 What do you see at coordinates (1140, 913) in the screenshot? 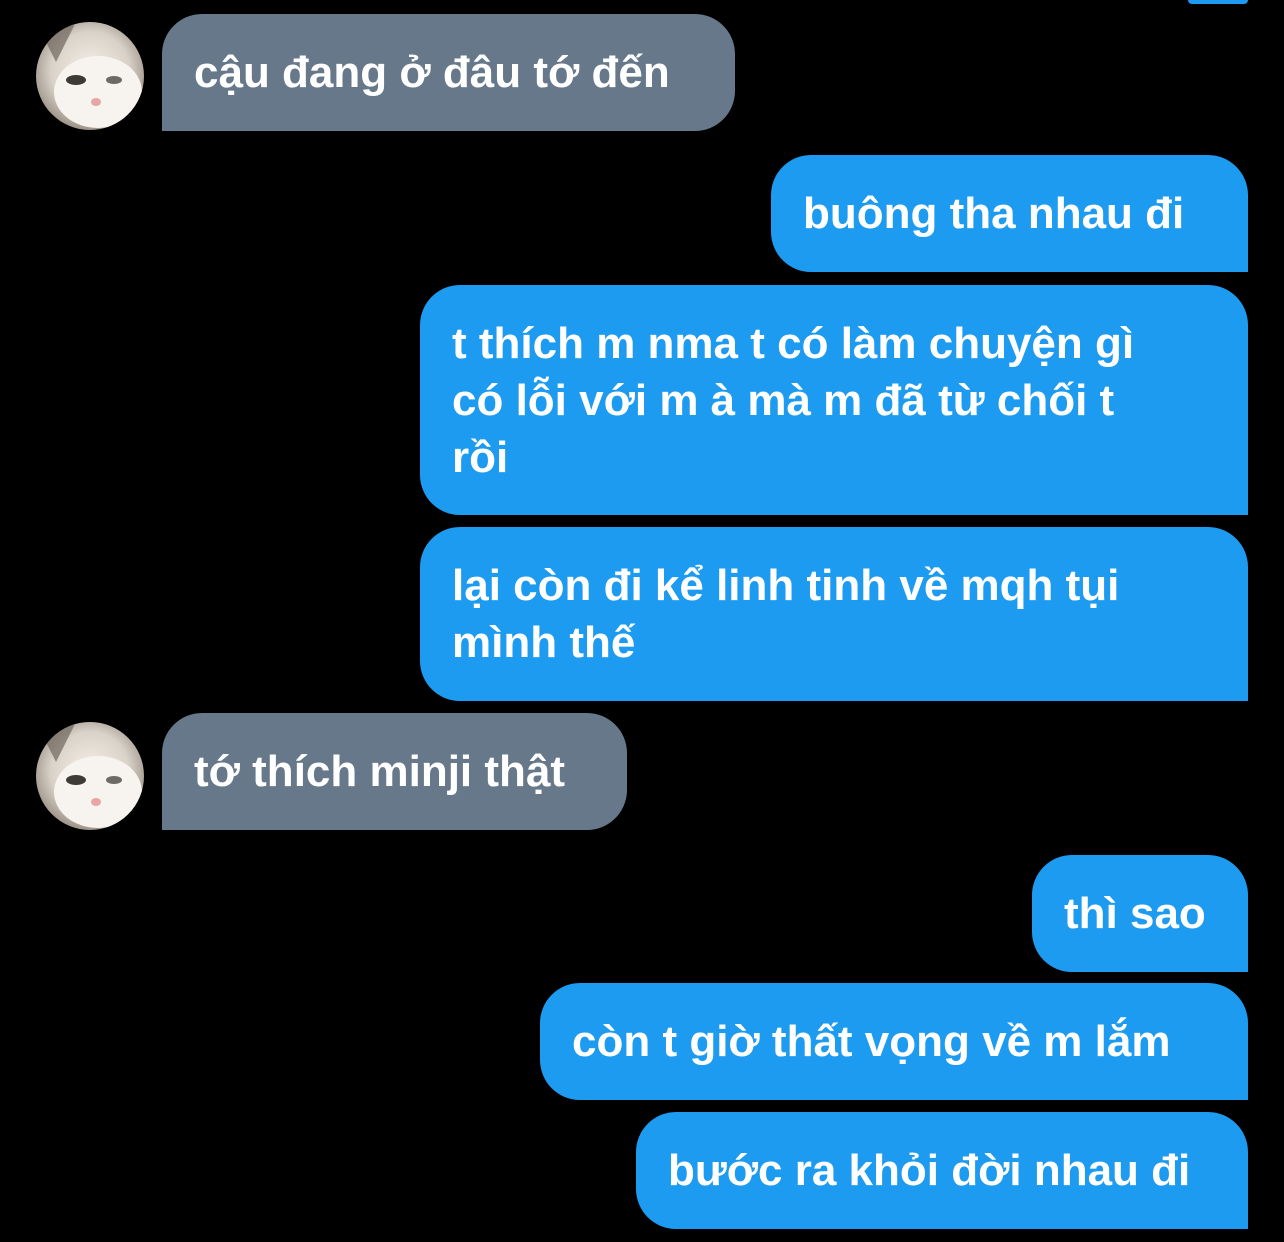
I see `outgoing-message: thì sao` at bounding box center [1140, 913].